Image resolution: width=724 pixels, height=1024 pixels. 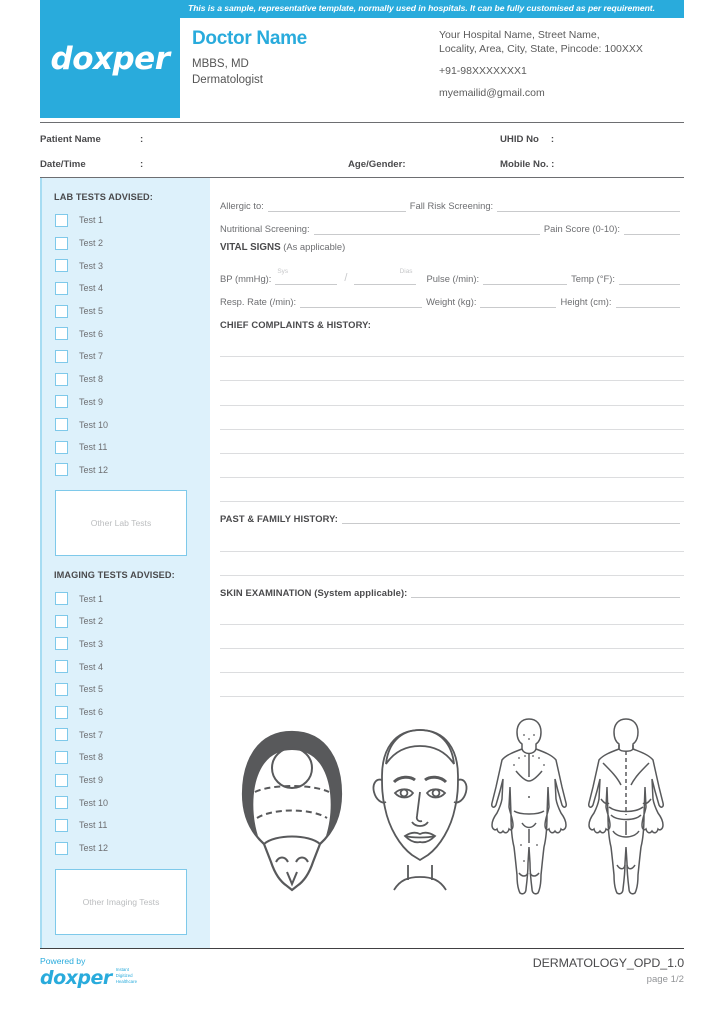 What do you see at coordinates (126, 356) in the screenshot?
I see `lab-test-row: Test 7` at bounding box center [126, 356].